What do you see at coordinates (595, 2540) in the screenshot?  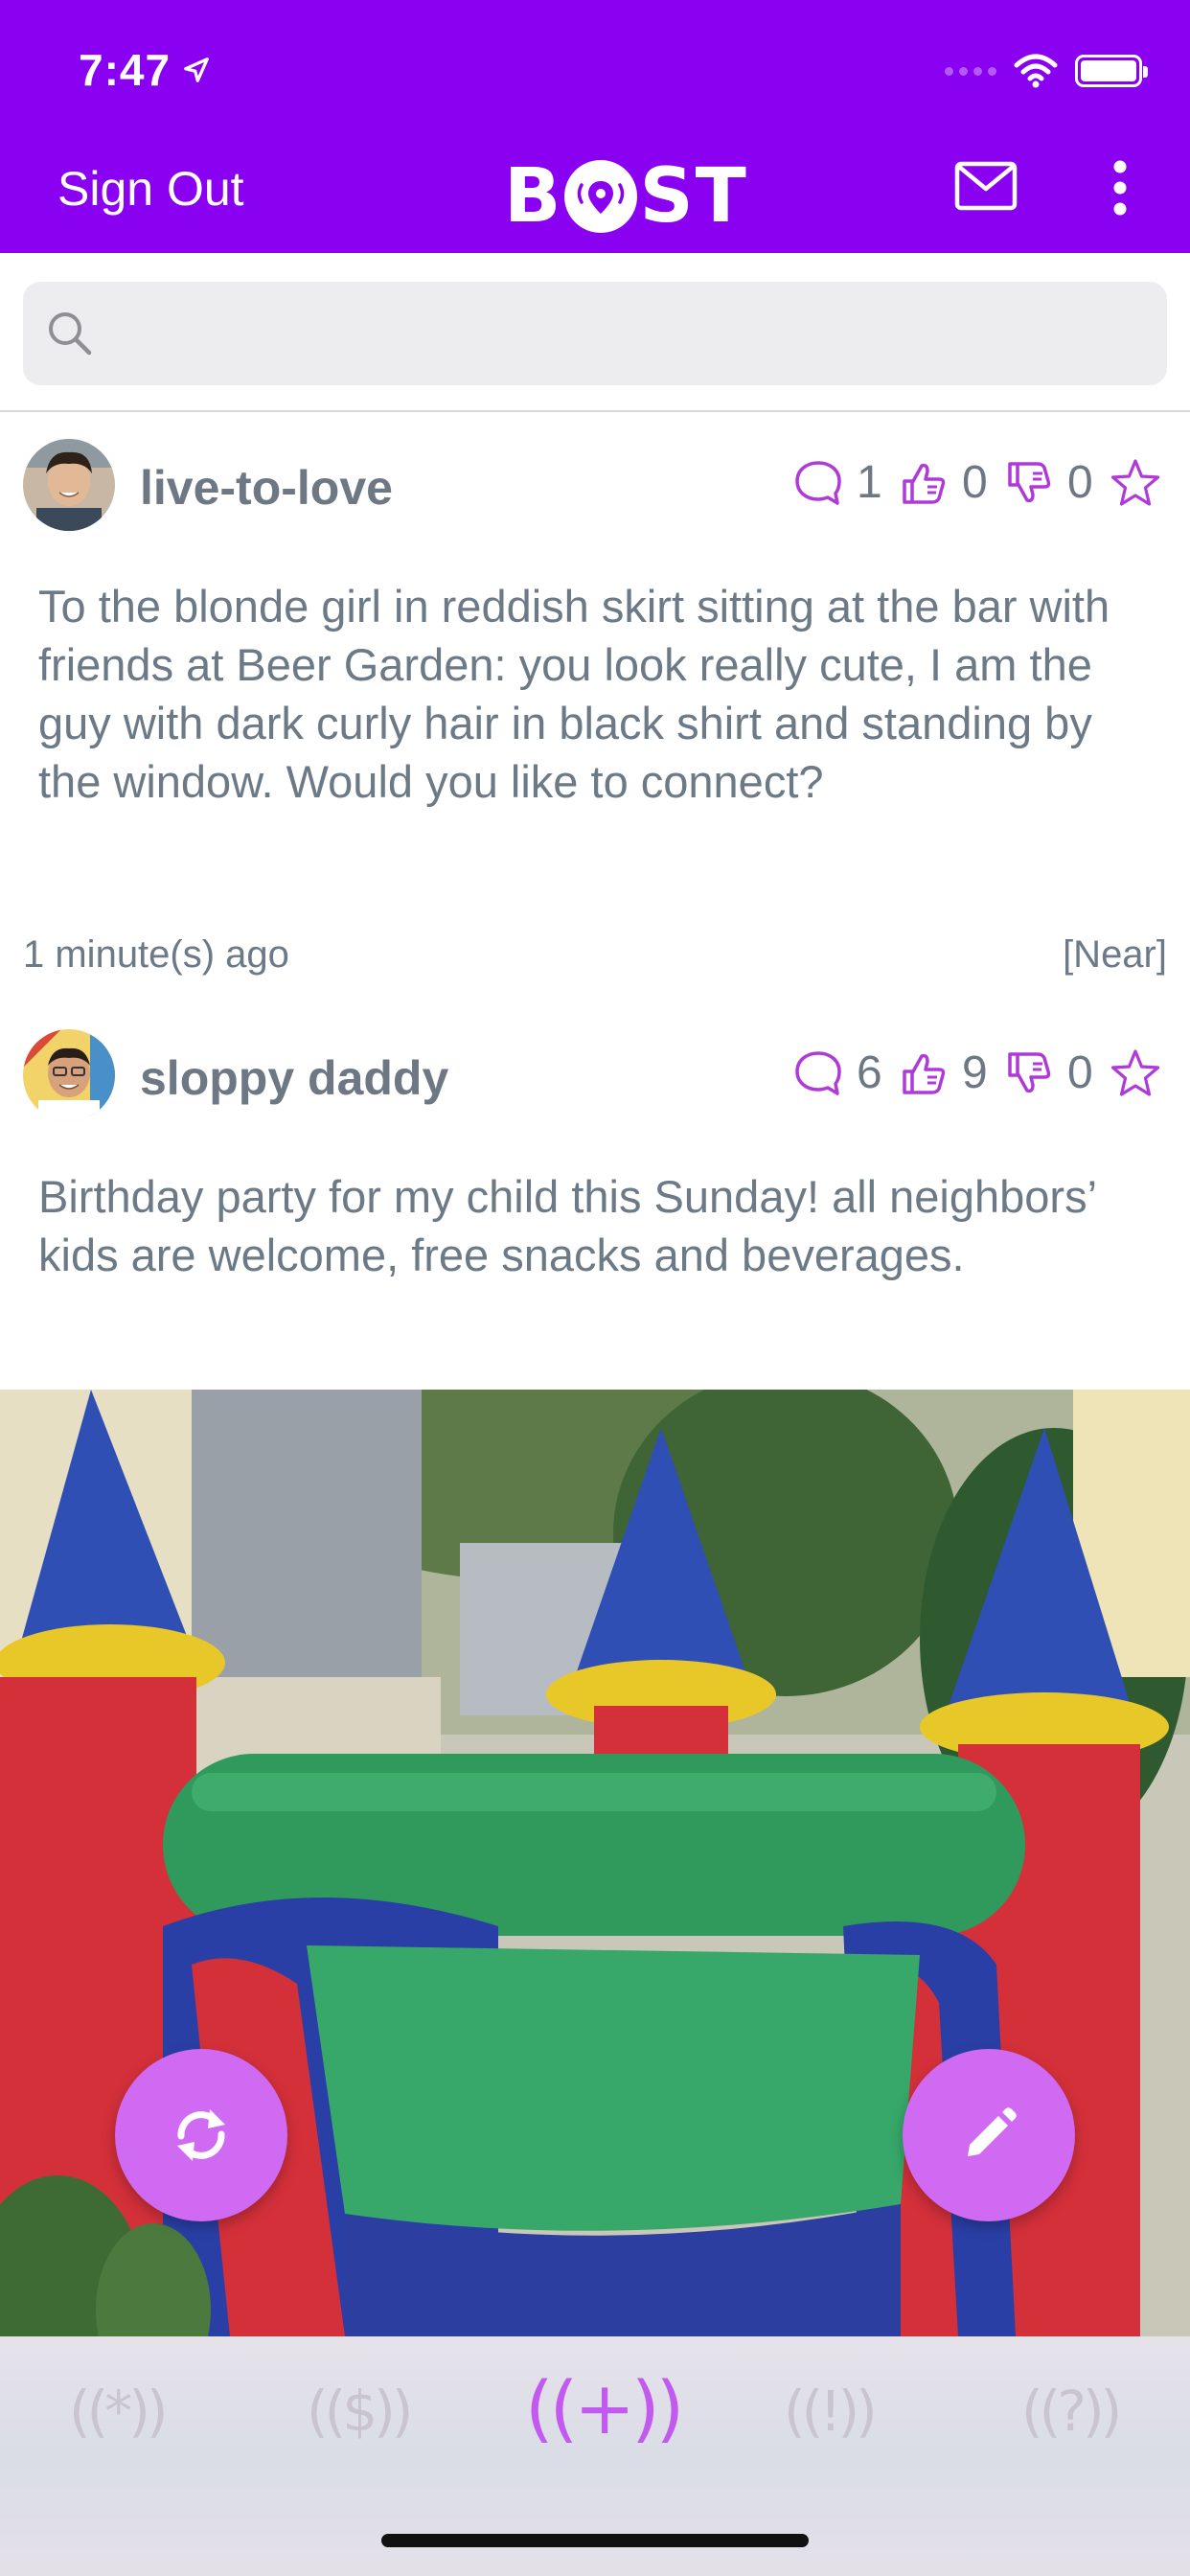 I see `home-indicator` at bounding box center [595, 2540].